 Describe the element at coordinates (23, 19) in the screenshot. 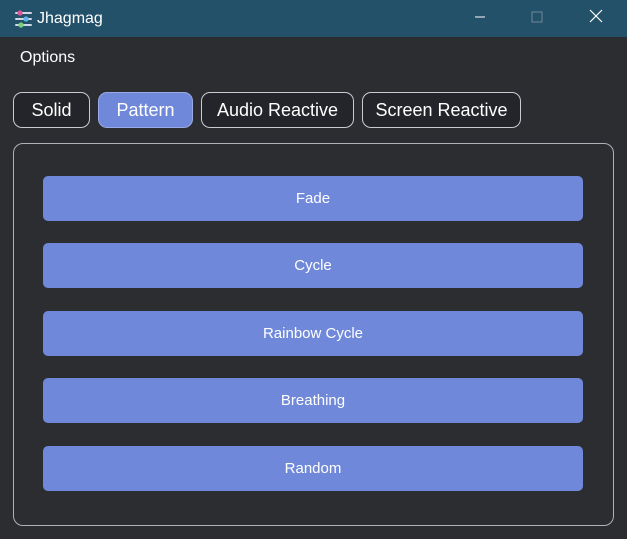

I see `sliders-icon` at that location.